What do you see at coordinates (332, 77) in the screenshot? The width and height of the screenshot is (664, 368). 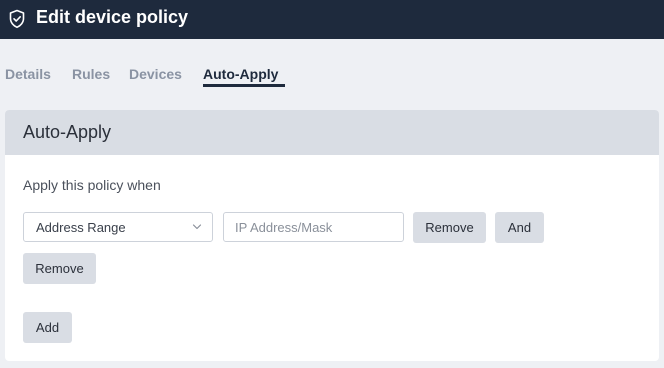 I see `tab-bar: Details Rules Devices Auto-Apply` at bounding box center [332, 77].